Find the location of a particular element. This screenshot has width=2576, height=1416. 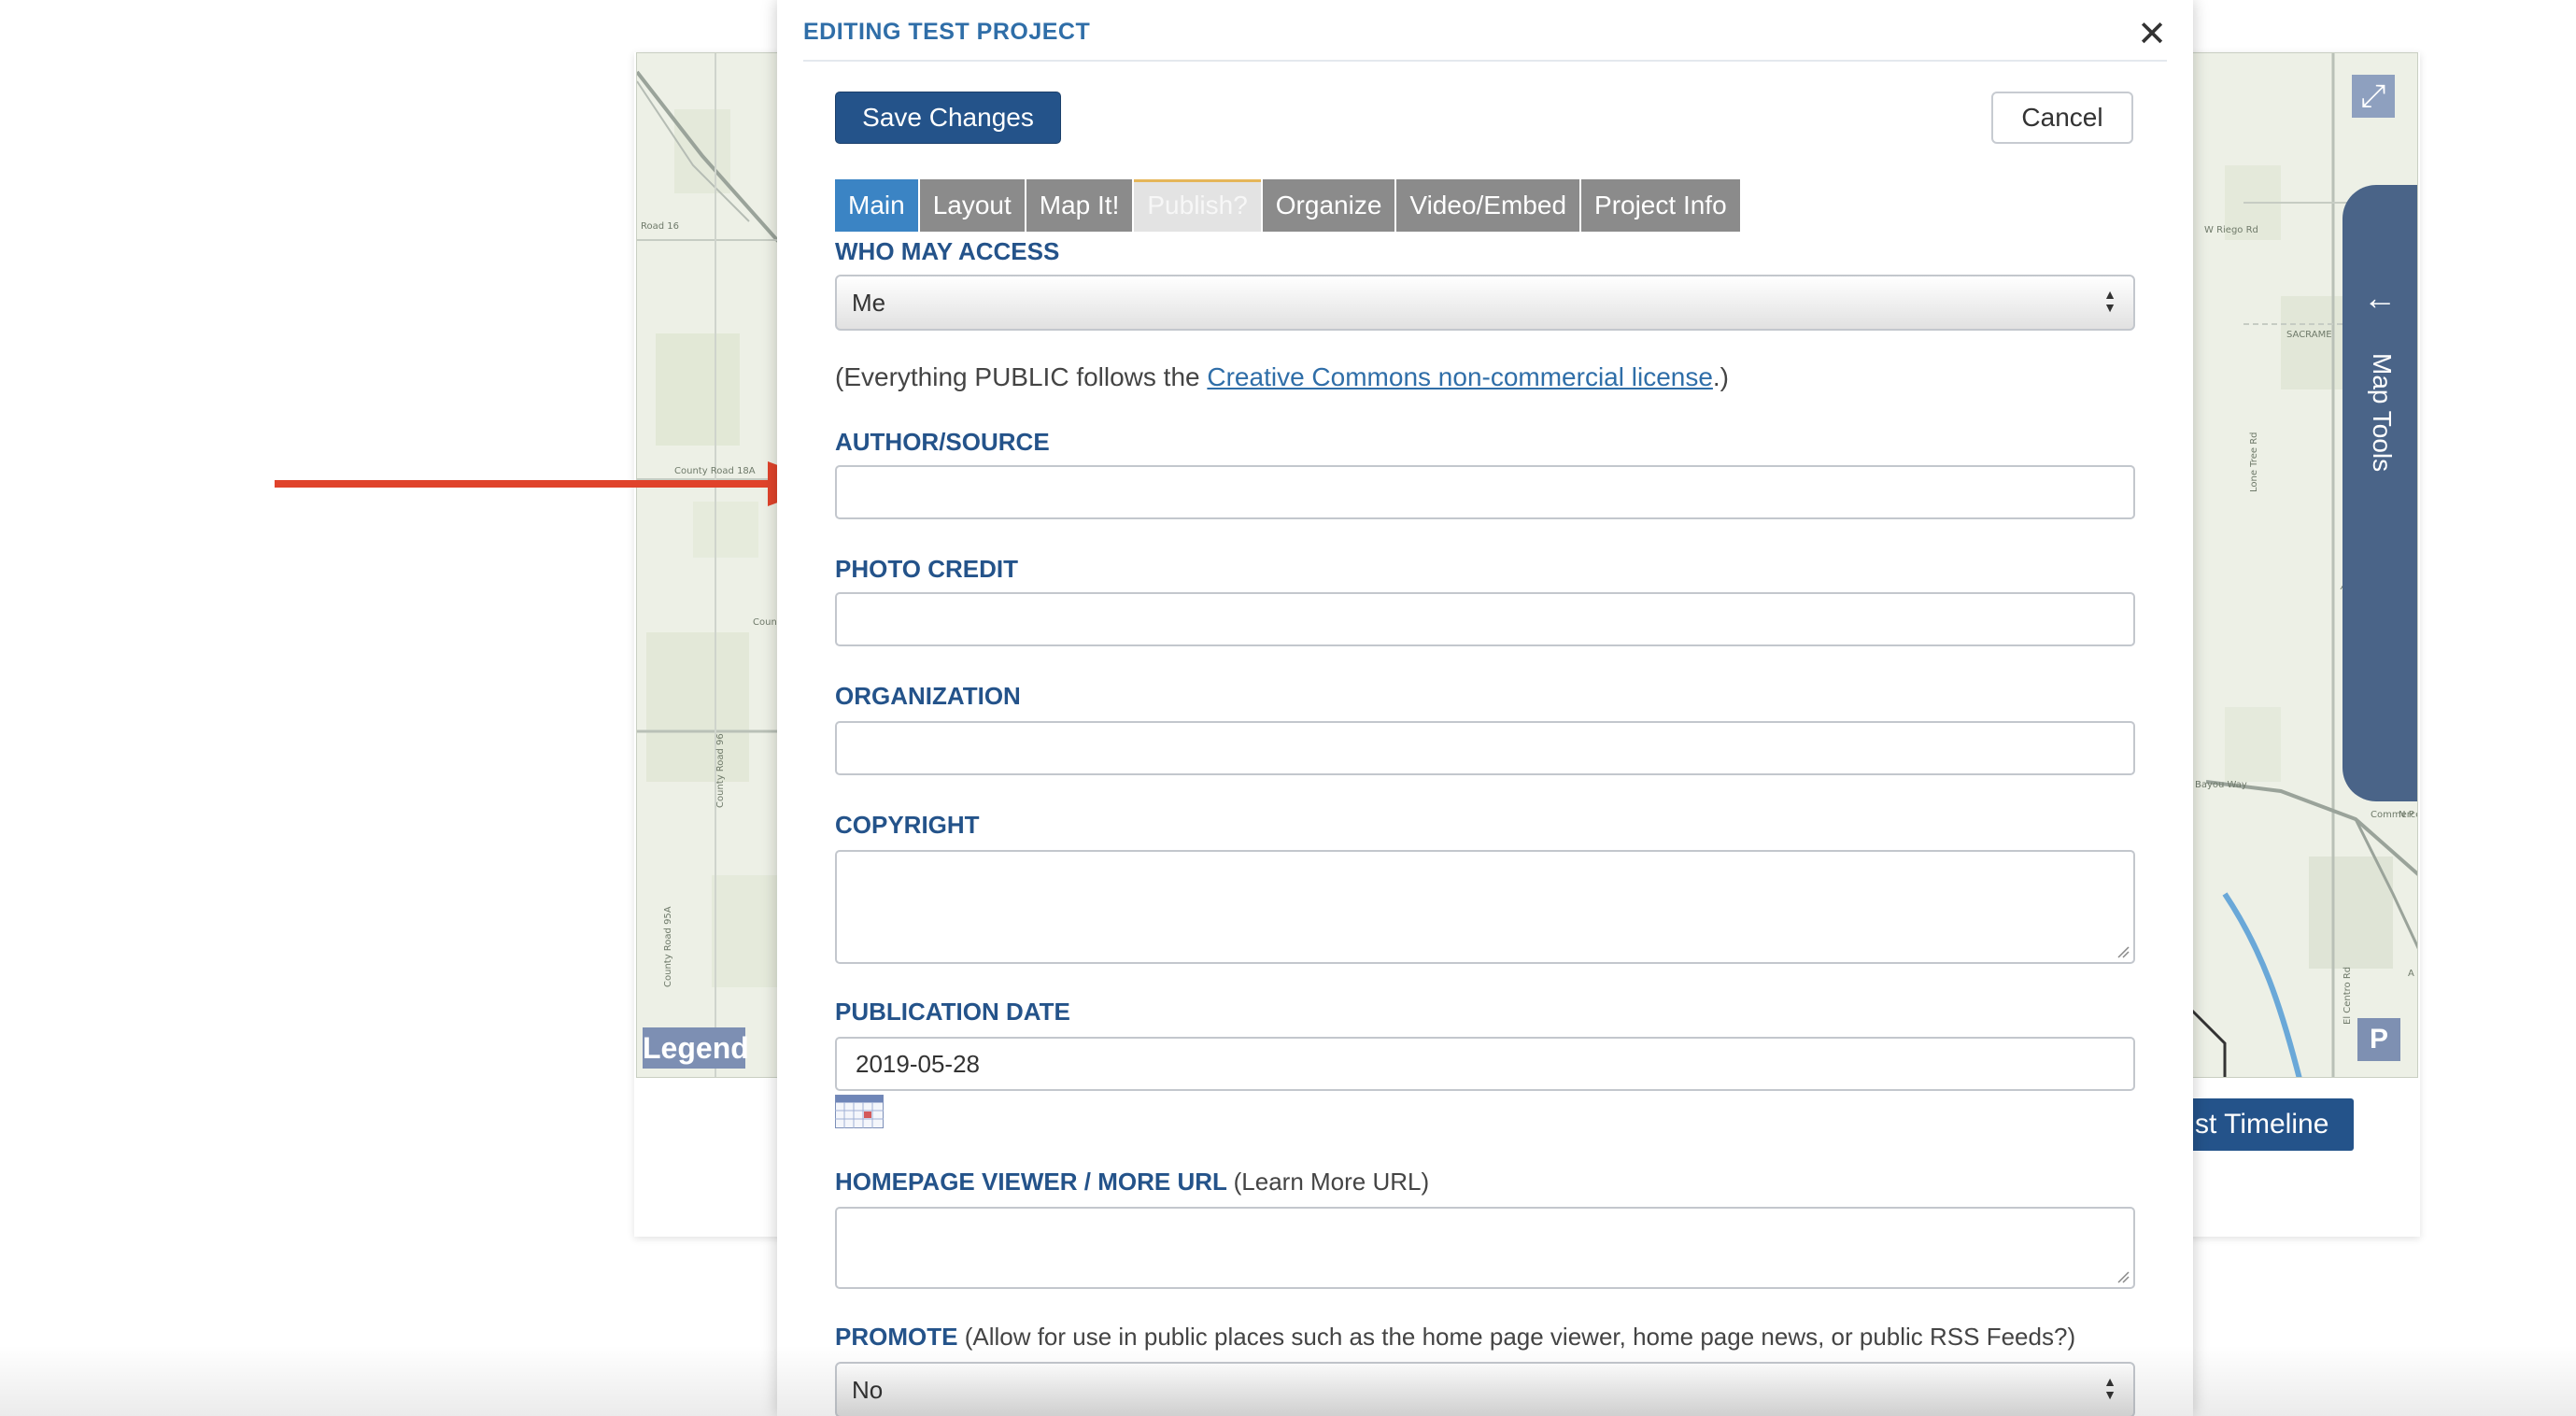

map-label: Road 16 is located at coordinates (660, 226).